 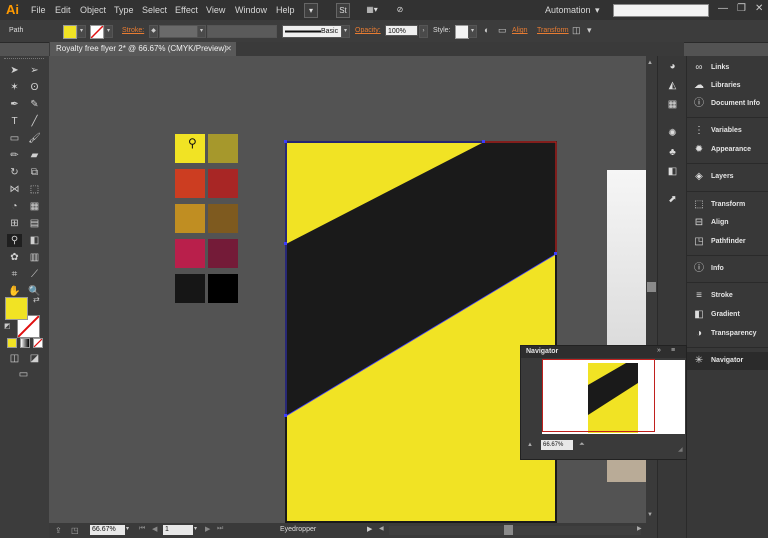 What do you see at coordinates (672, 66) in the screenshot?
I see `color-panel-icon: ◕` at bounding box center [672, 66].